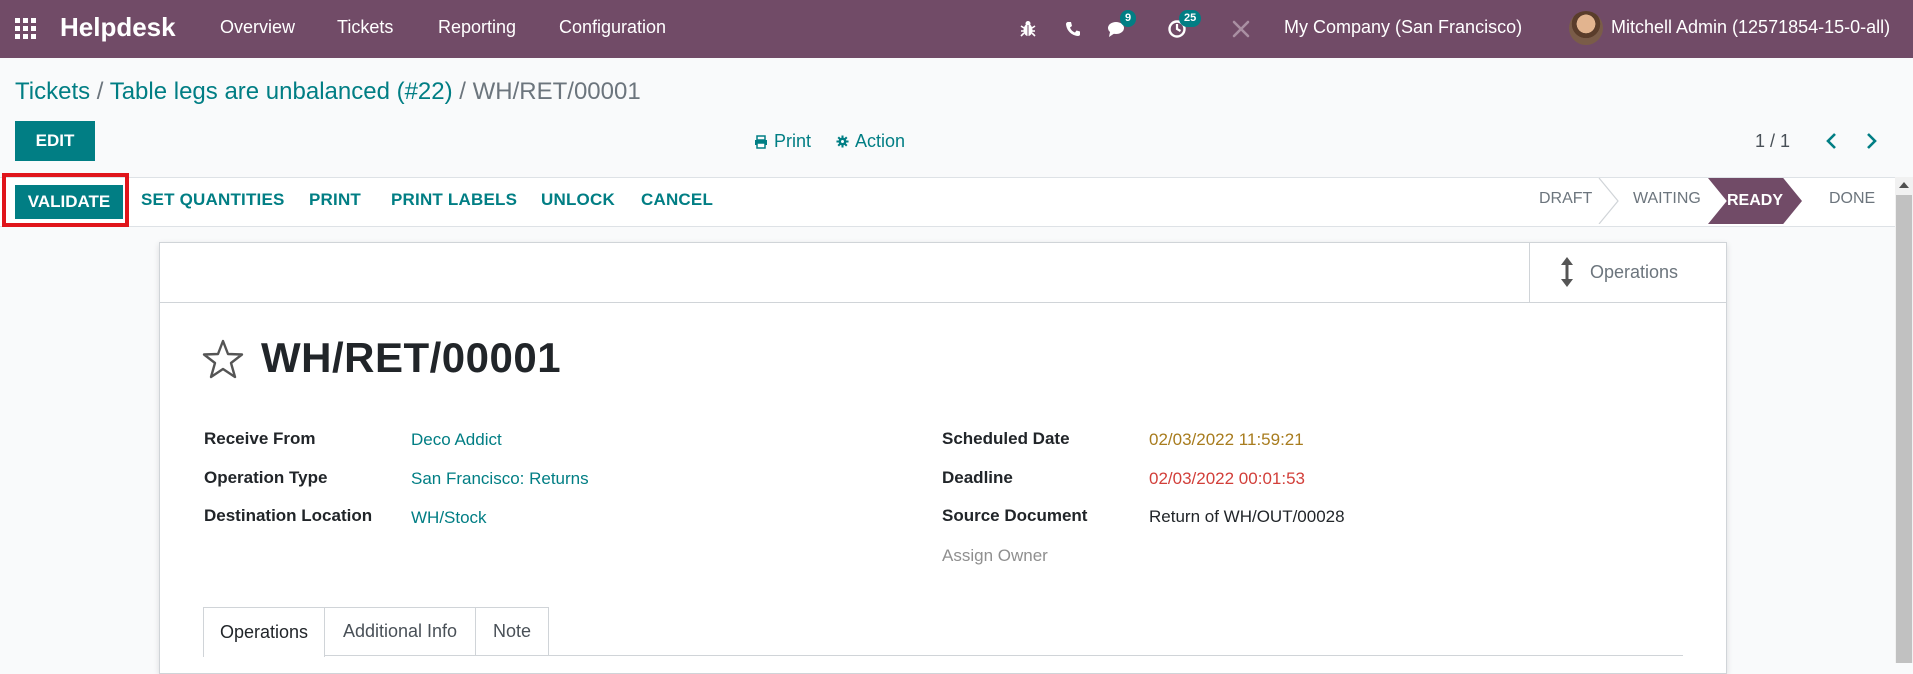 This screenshot has width=1913, height=674. What do you see at coordinates (65, 200) in the screenshot?
I see `validate-highlight-box` at bounding box center [65, 200].